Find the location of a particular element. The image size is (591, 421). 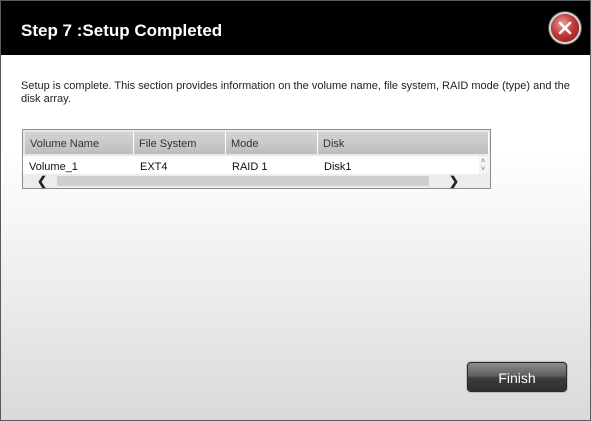

arrow-down-icon: ˅ is located at coordinates (483, 170).